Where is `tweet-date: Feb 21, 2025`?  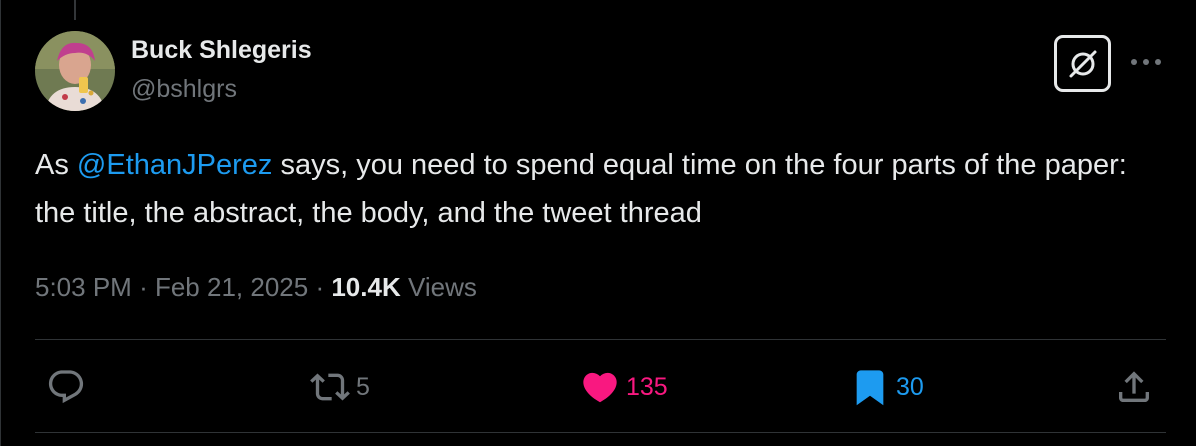
tweet-date: Feb 21, 2025 is located at coordinates (231, 287).